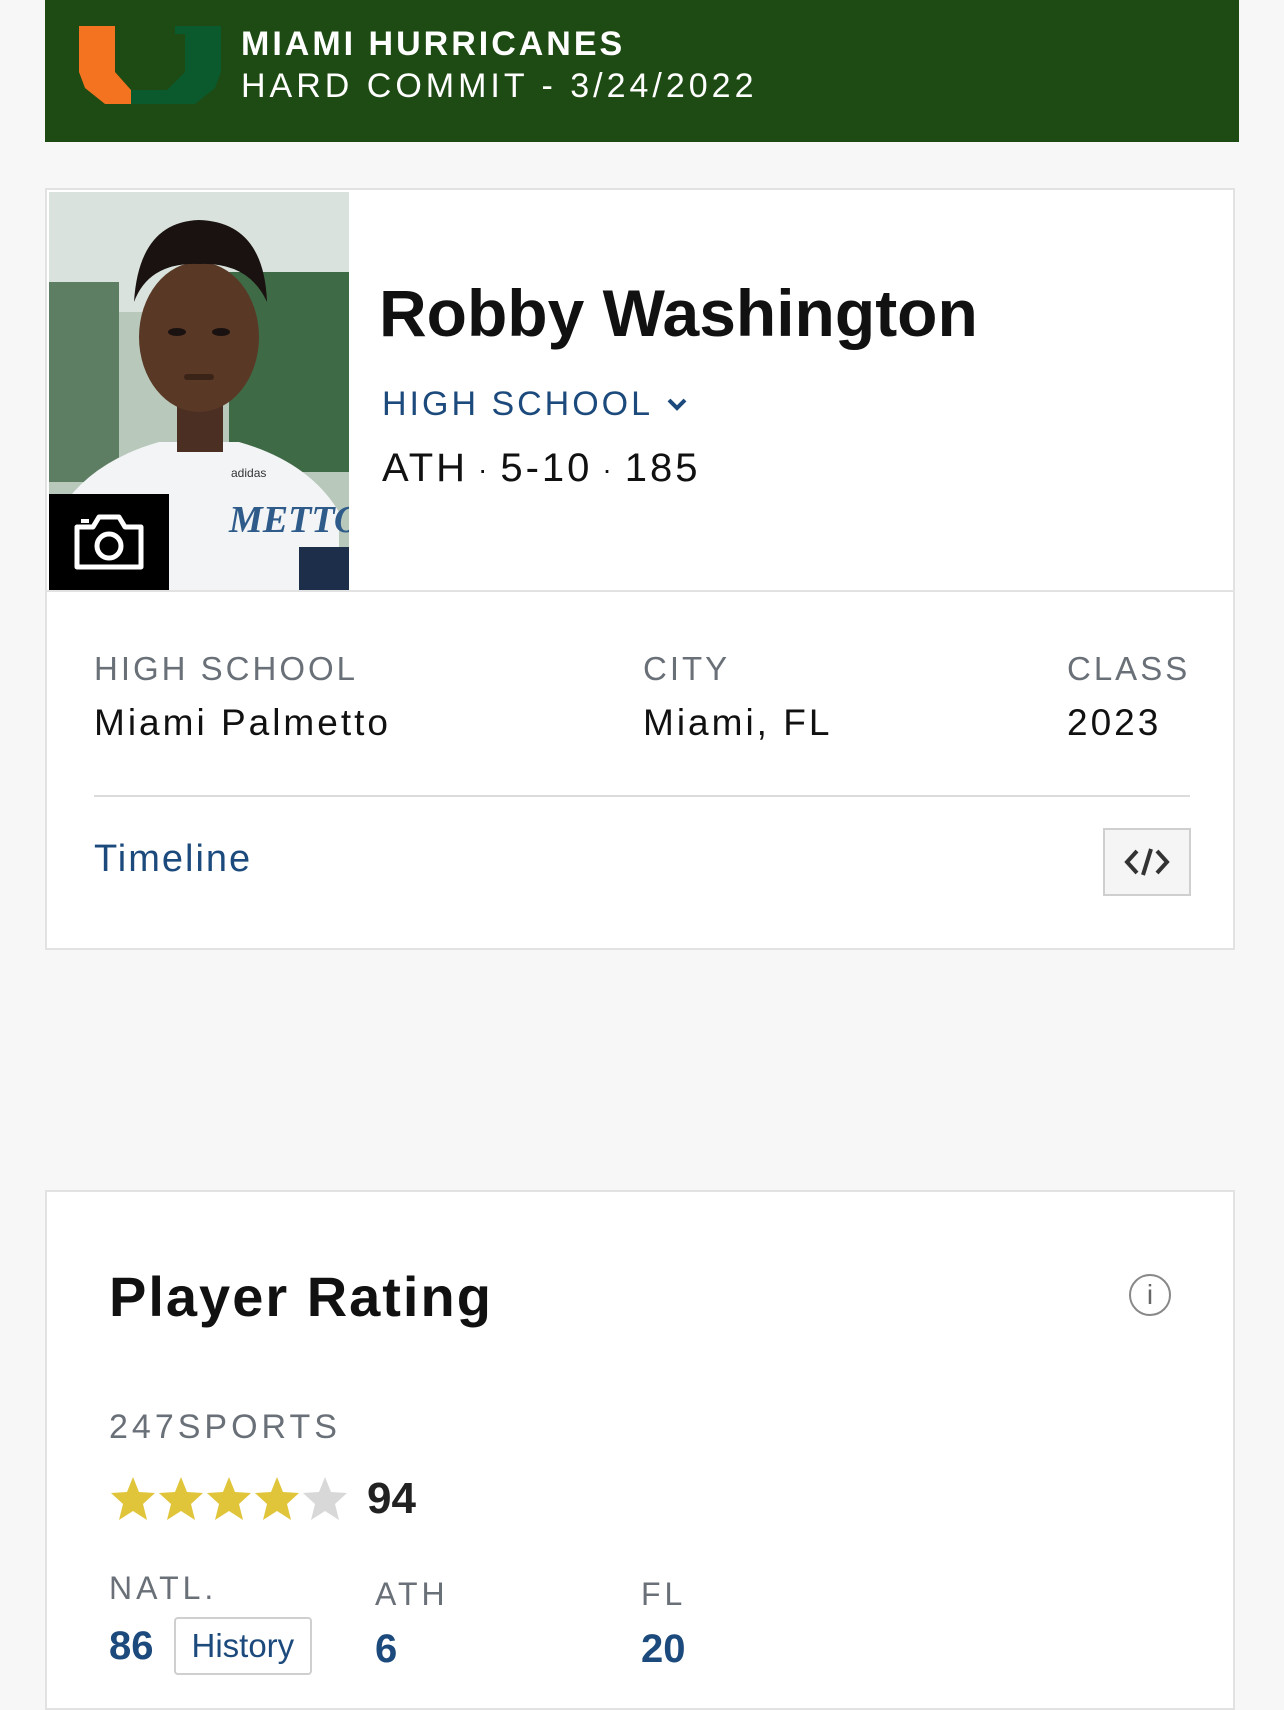 This screenshot has width=1284, height=1710. Describe the element at coordinates (677, 404) in the screenshot. I see `chevron-down-icon` at that location.